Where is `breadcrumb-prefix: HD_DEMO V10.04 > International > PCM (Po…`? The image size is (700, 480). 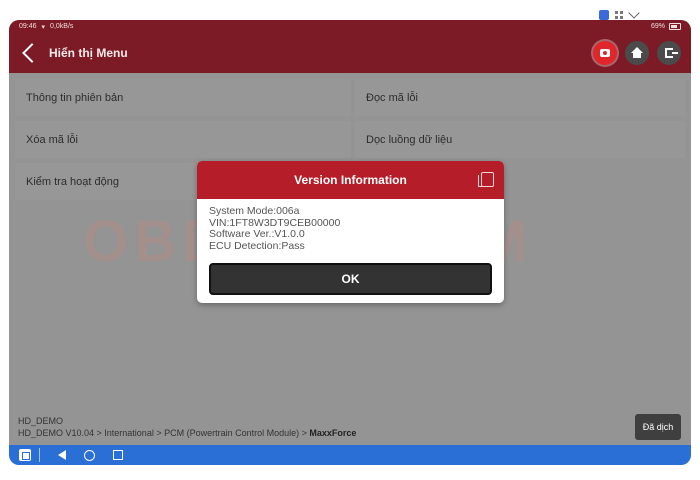 breadcrumb-prefix: HD_DEMO V10.04 > International > PCM (Po… is located at coordinates (164, 433).